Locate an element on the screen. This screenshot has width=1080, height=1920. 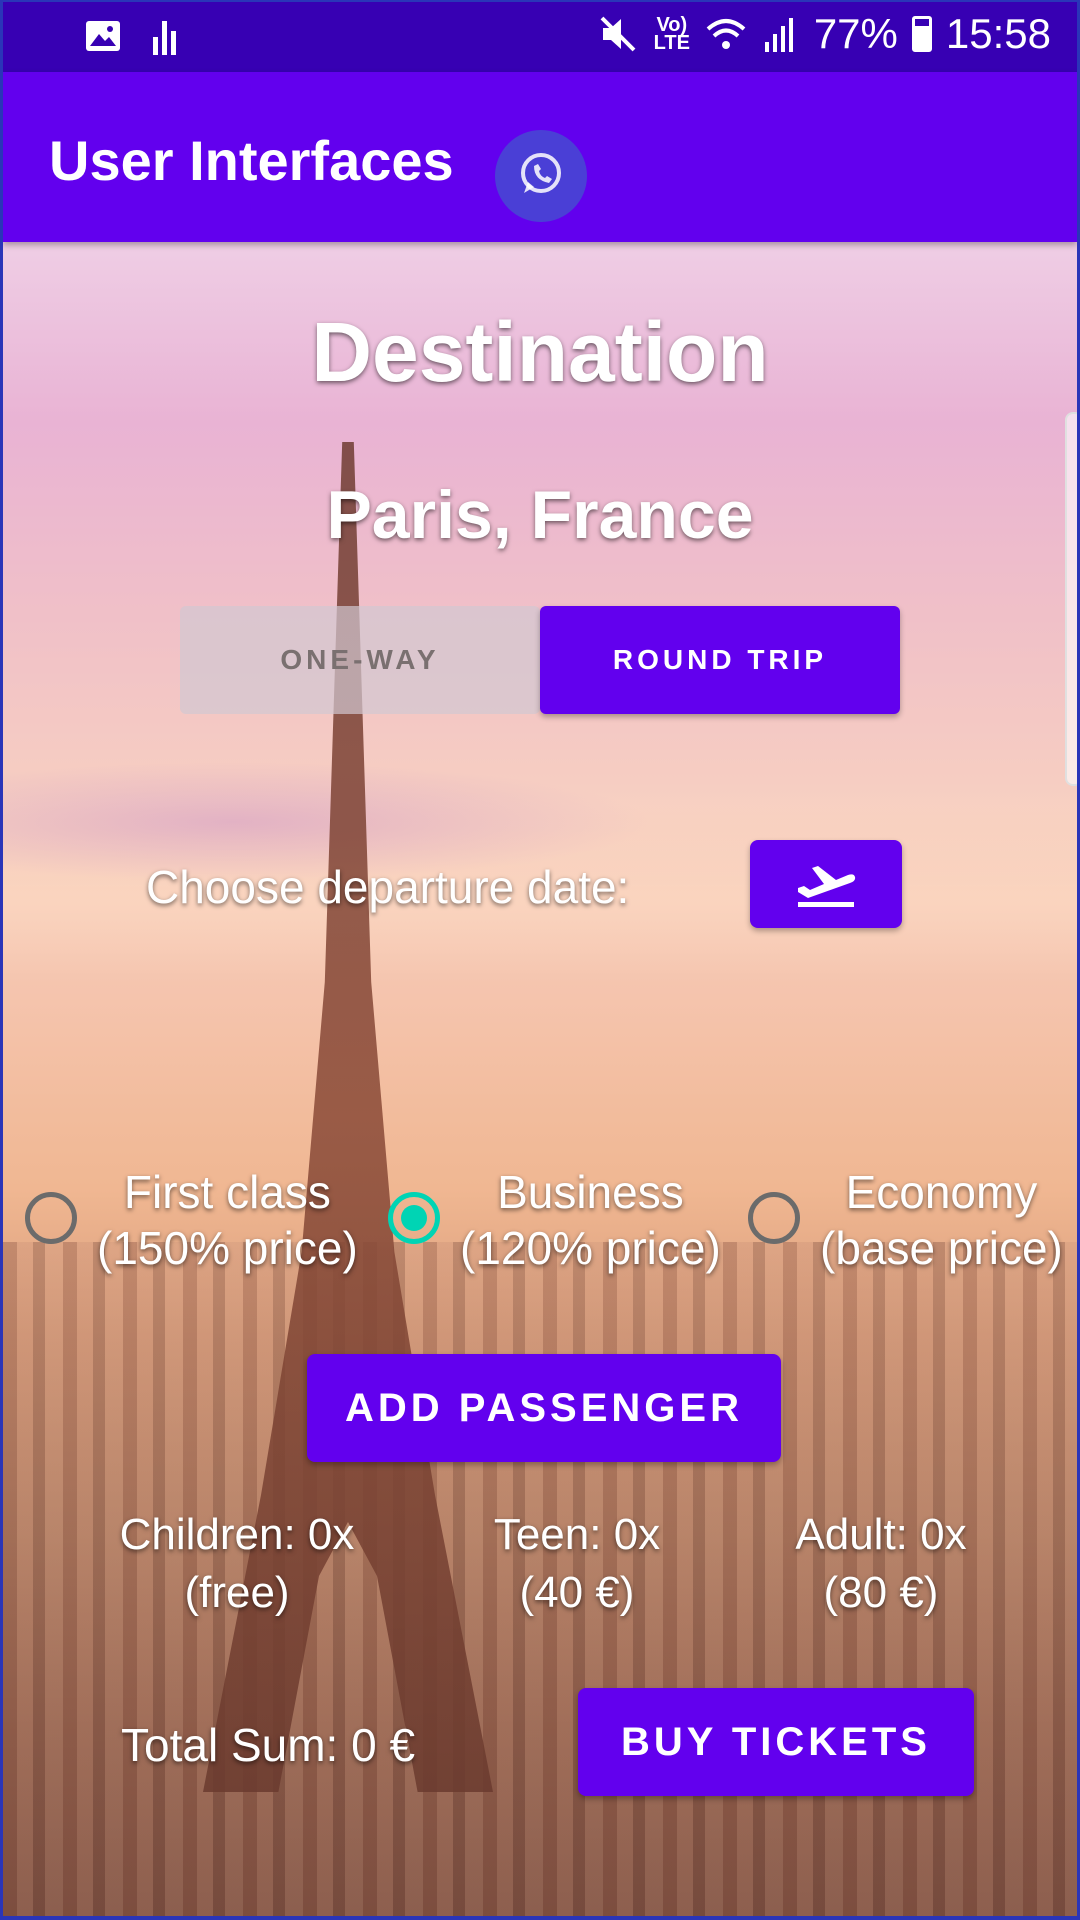
flight-takeoff-icon is located at coordinates (826, 884).